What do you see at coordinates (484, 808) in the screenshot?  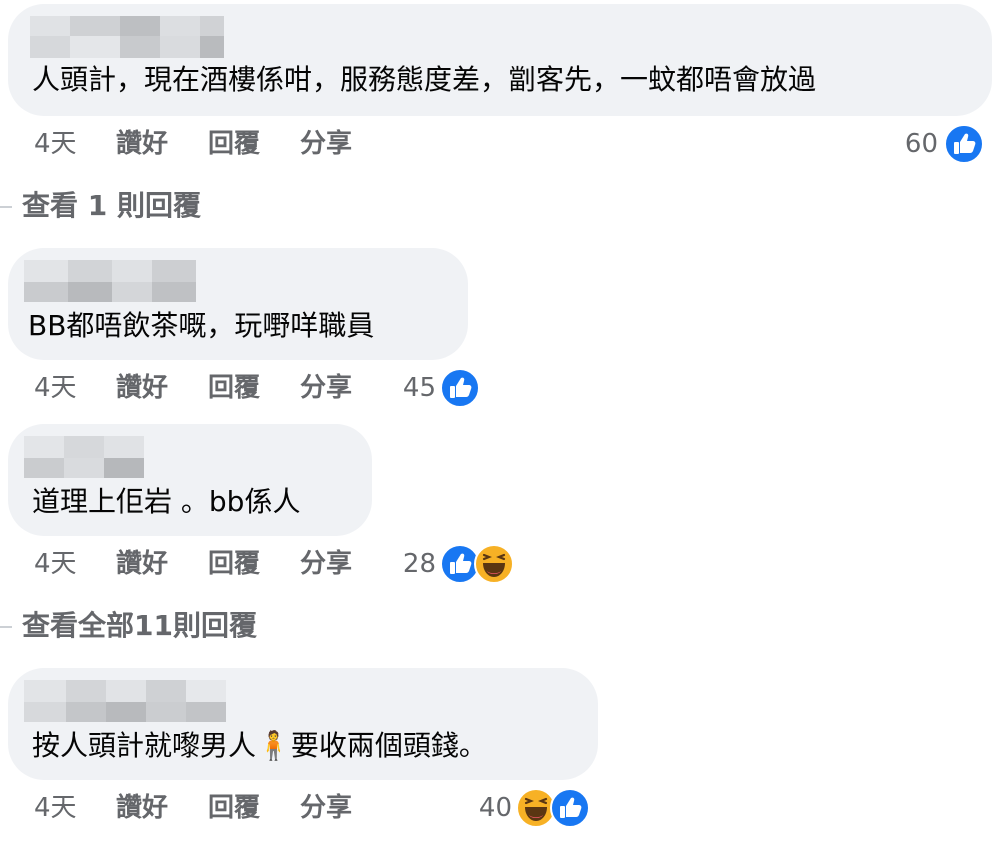 I see `reaction-count: 40` at bounding box center [484, 808].